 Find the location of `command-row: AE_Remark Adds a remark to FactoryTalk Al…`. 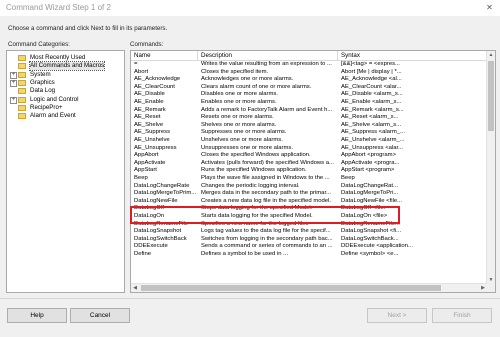

command-row: AE_Remark Adds a remark to FactoryTalk Al… is located at coordinates (313, 111).